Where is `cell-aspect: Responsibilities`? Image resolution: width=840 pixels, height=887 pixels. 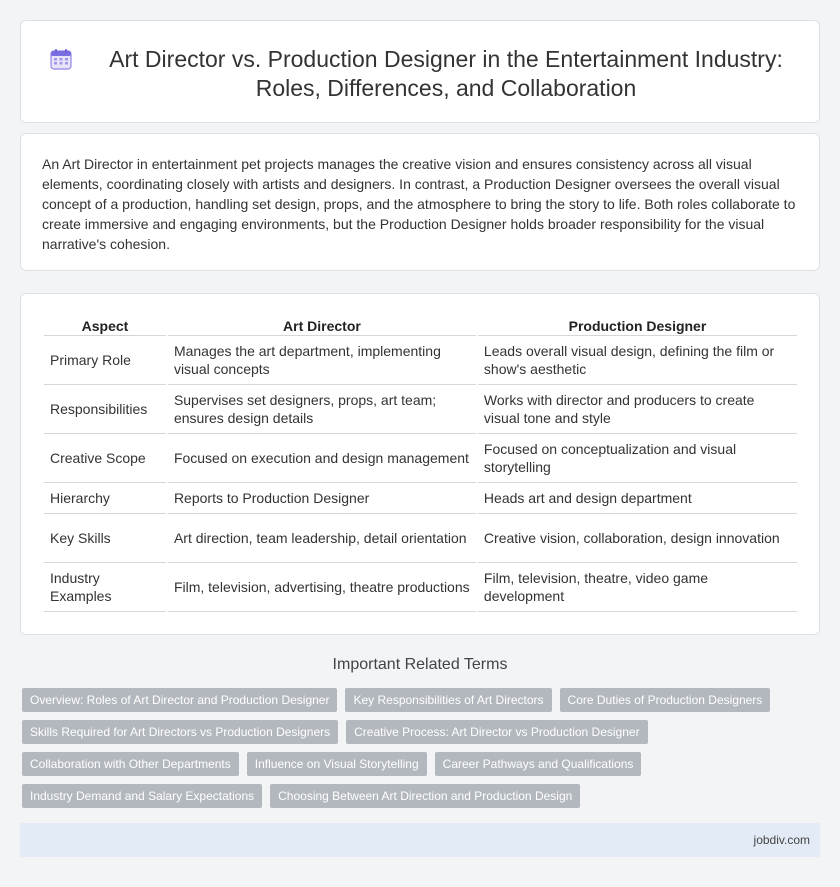 cell-aspect: Responsibilities is located at coordinates (105, 409).